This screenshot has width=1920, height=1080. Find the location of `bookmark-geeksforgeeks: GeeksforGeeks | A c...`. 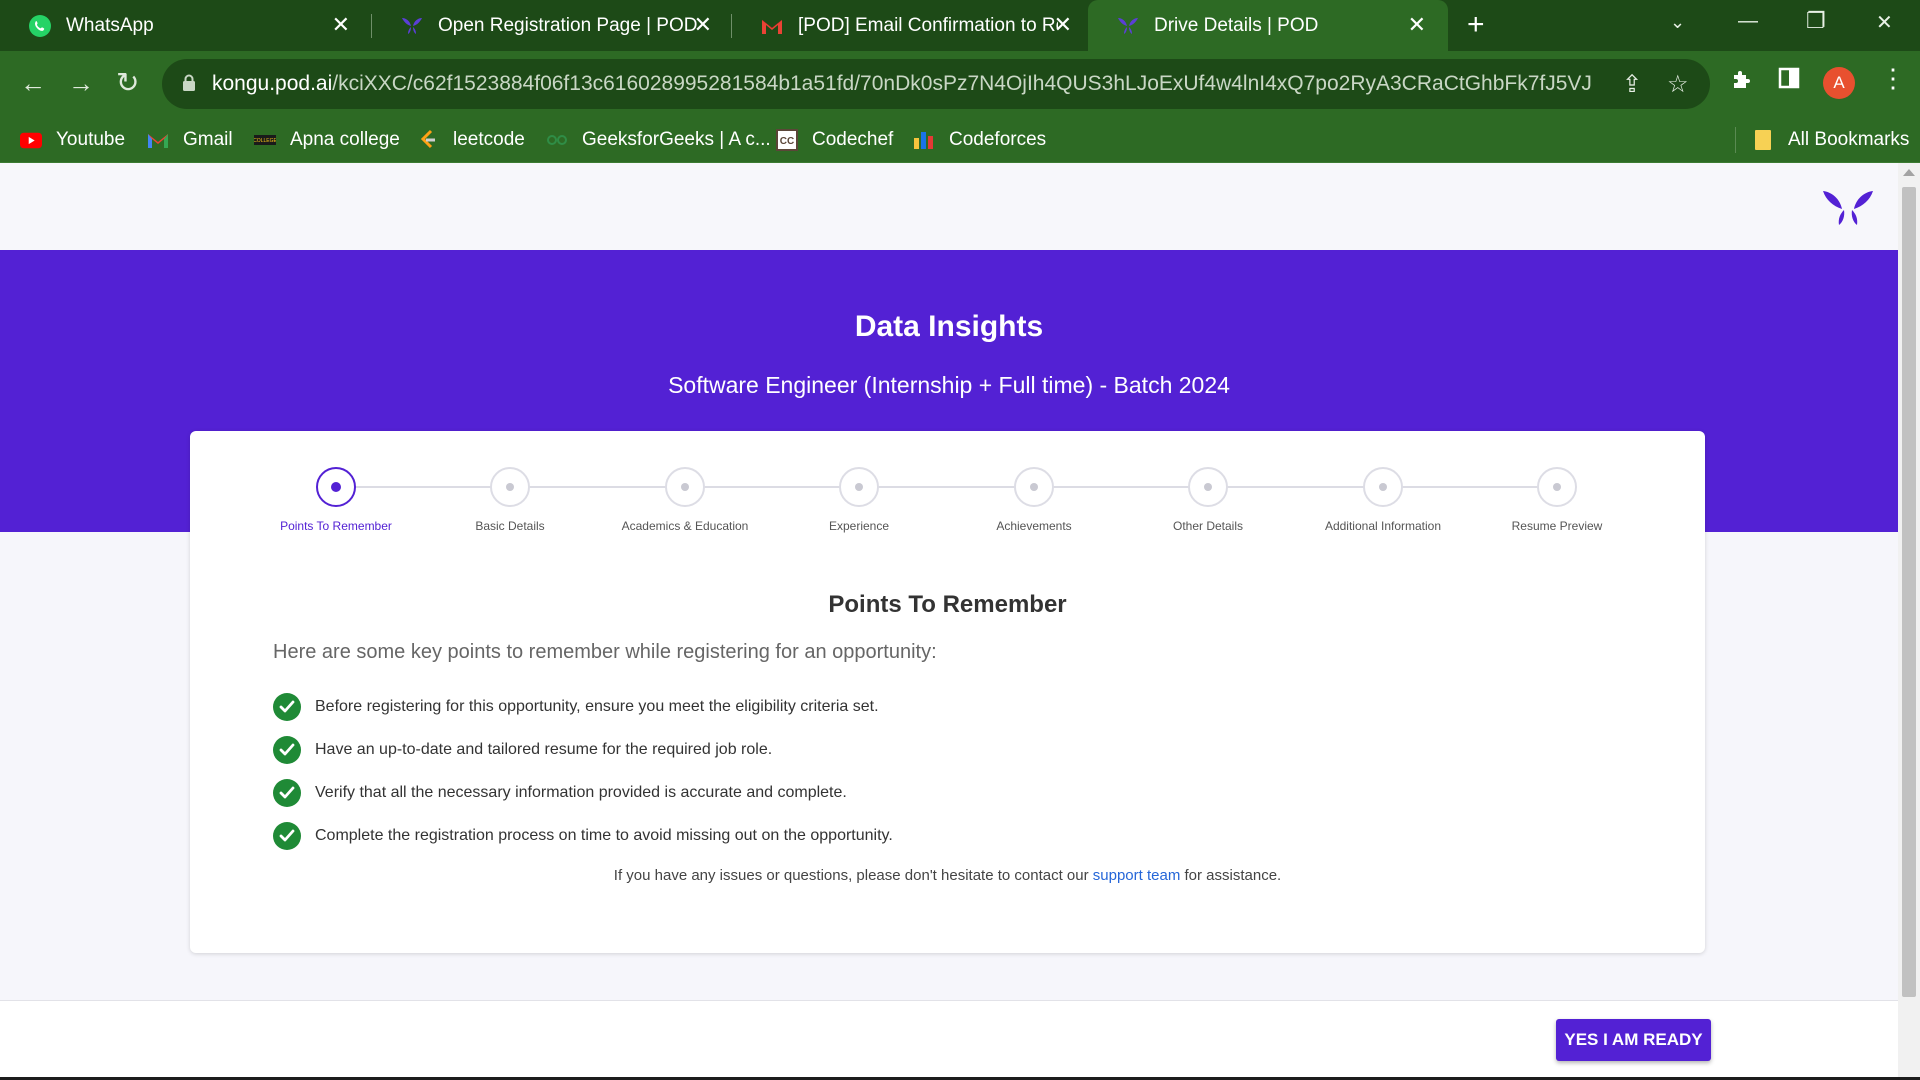

bookmark-geeksforgeeks: GeeksforGeeks | A c... is located at coordinates (658, 140).